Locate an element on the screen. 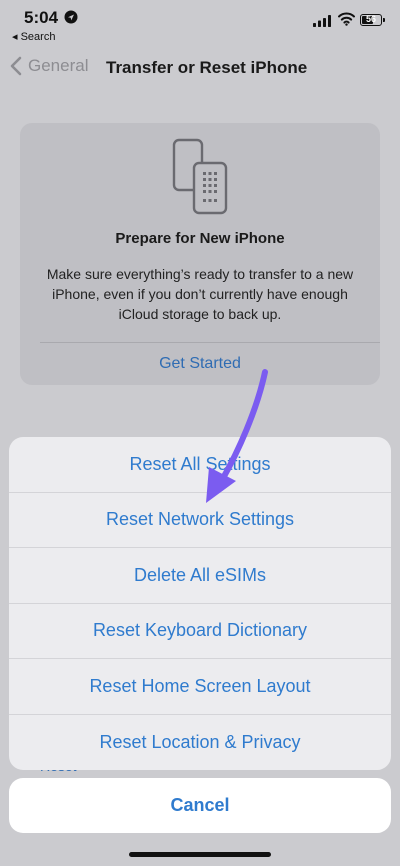 Image resolution: width=400 pixels, height=866 pixels. chevron-left-icon is located at coordinates (16, 66).